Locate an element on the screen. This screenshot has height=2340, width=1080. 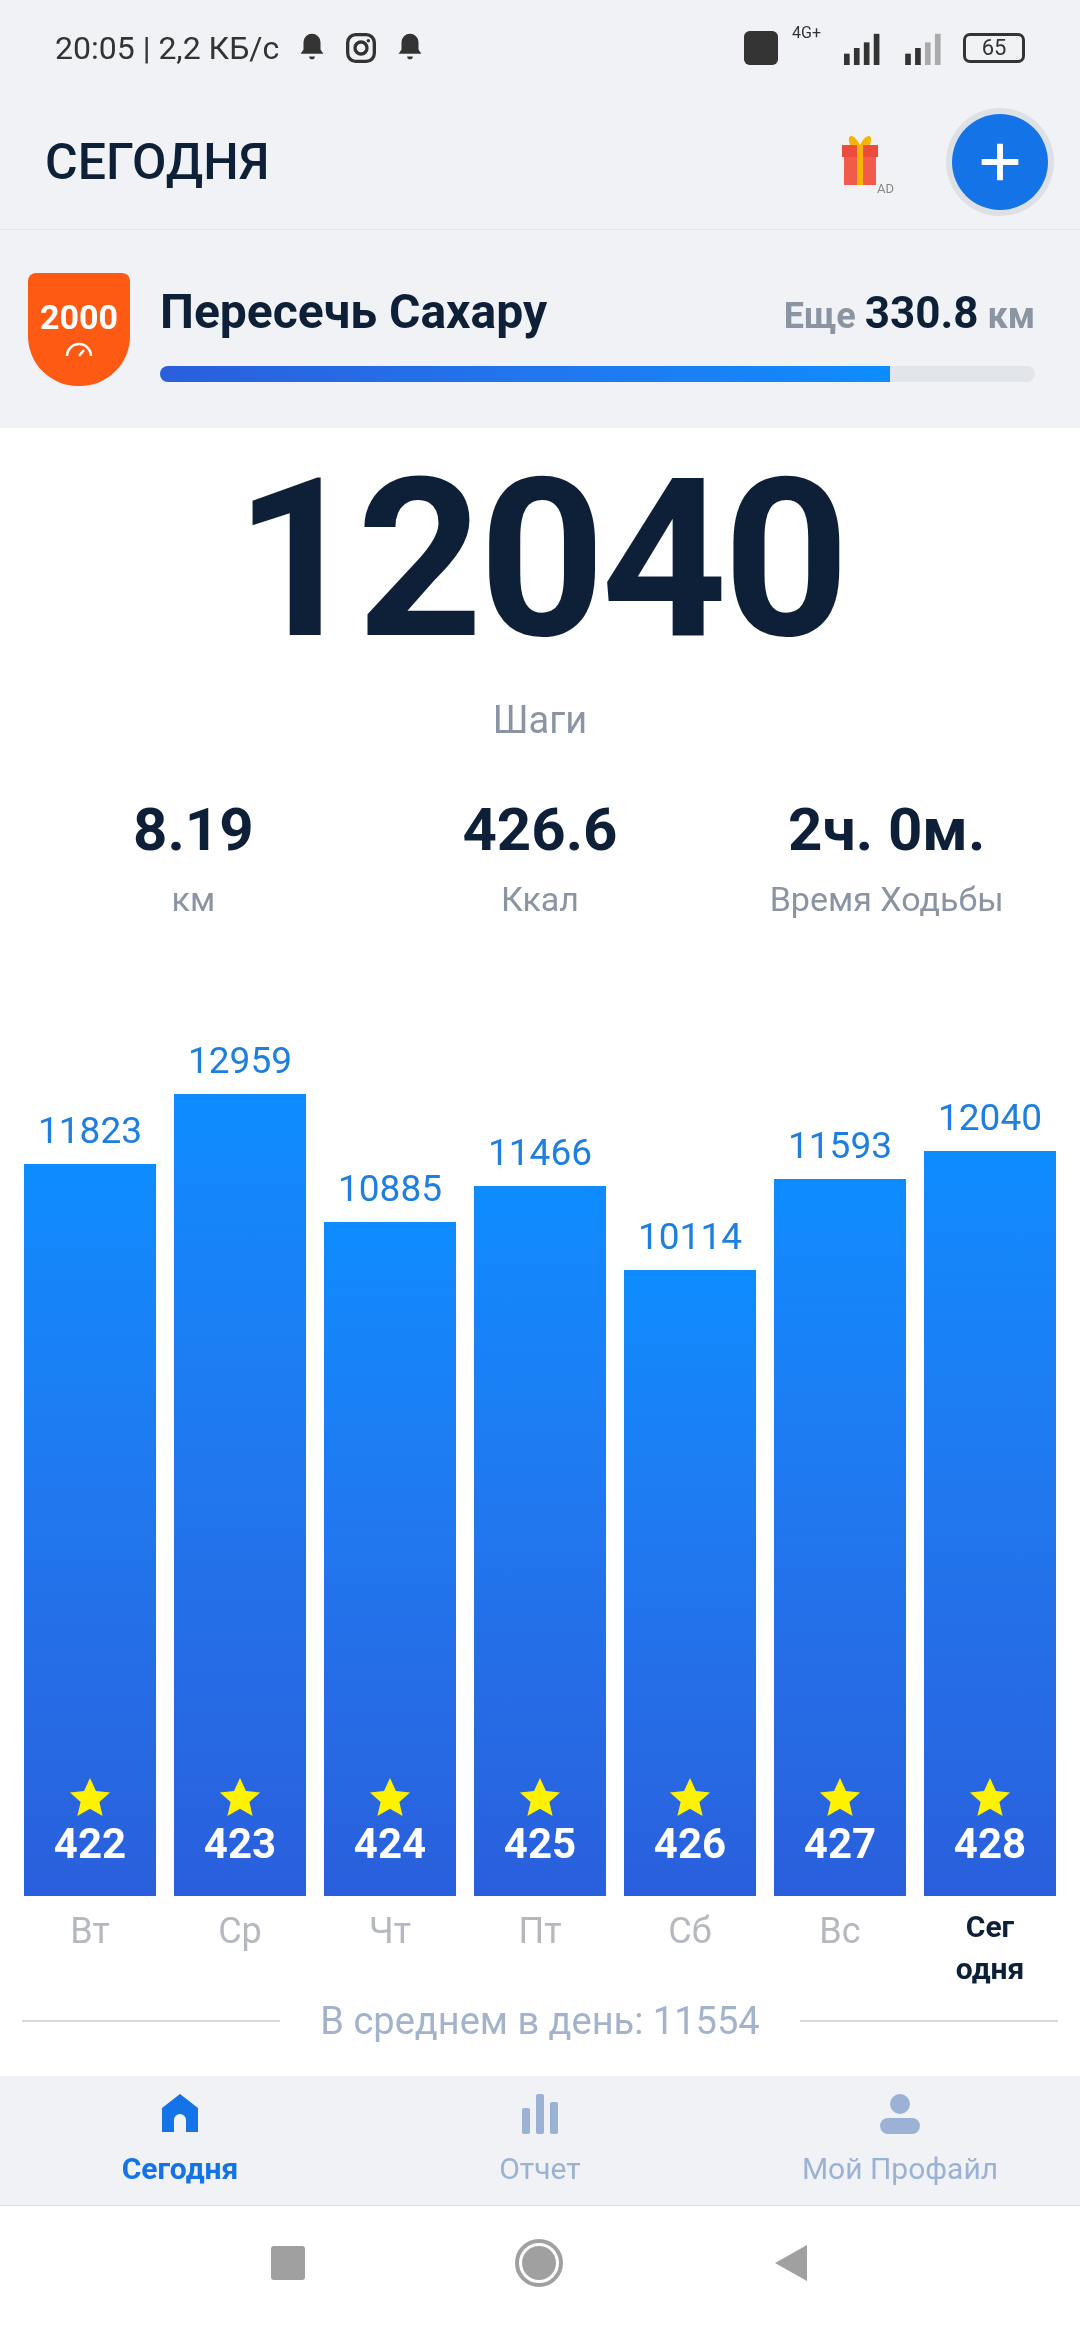
bar-value-label: 11466 is located at coordinates (540, 1153).